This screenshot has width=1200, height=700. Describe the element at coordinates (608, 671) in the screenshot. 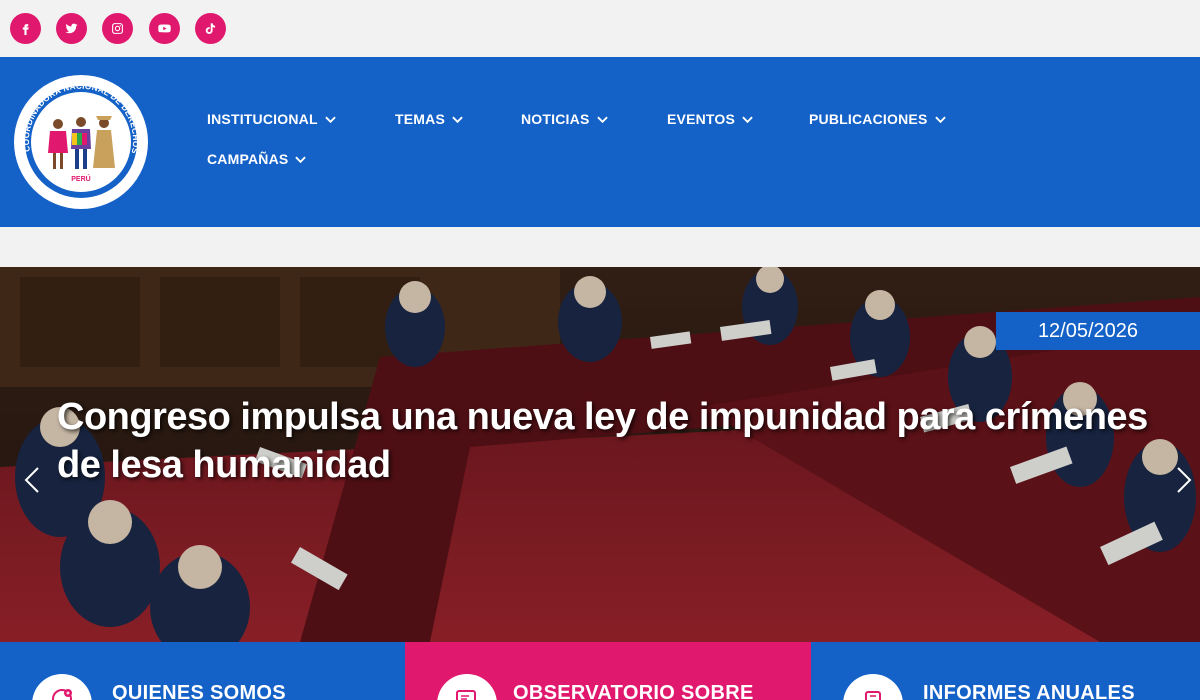

I see `card-observatorio: OBSERVATORIO SOBRE` at that location.